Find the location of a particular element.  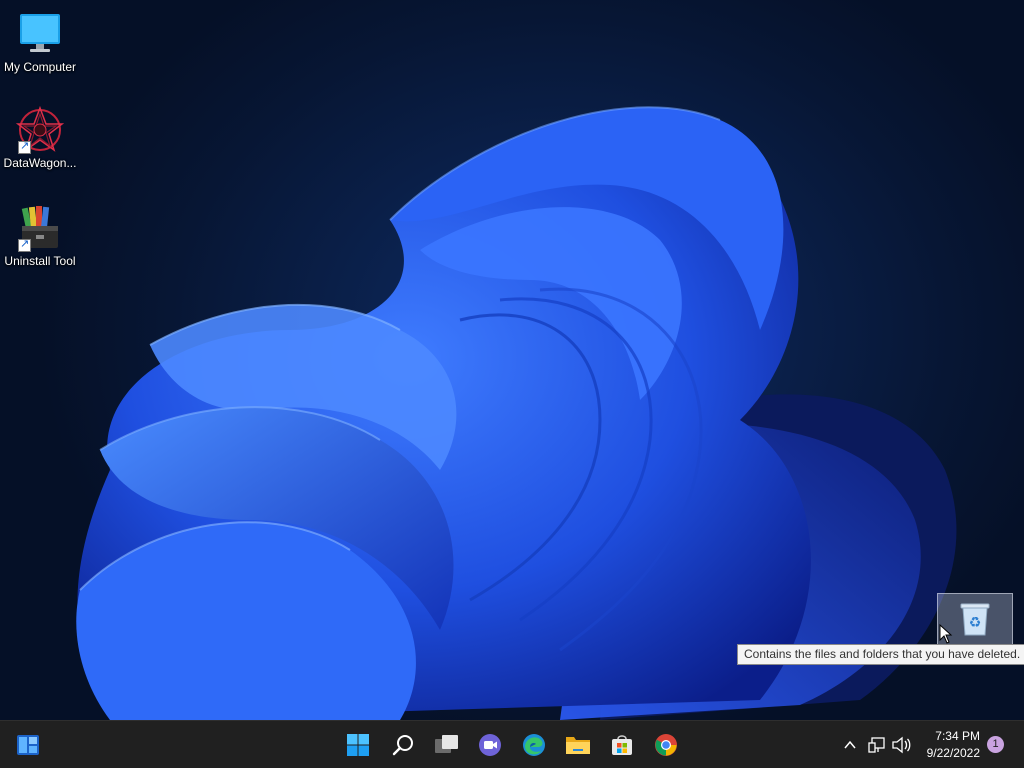

edge-browser-icon is located at coordinates (534, 745).